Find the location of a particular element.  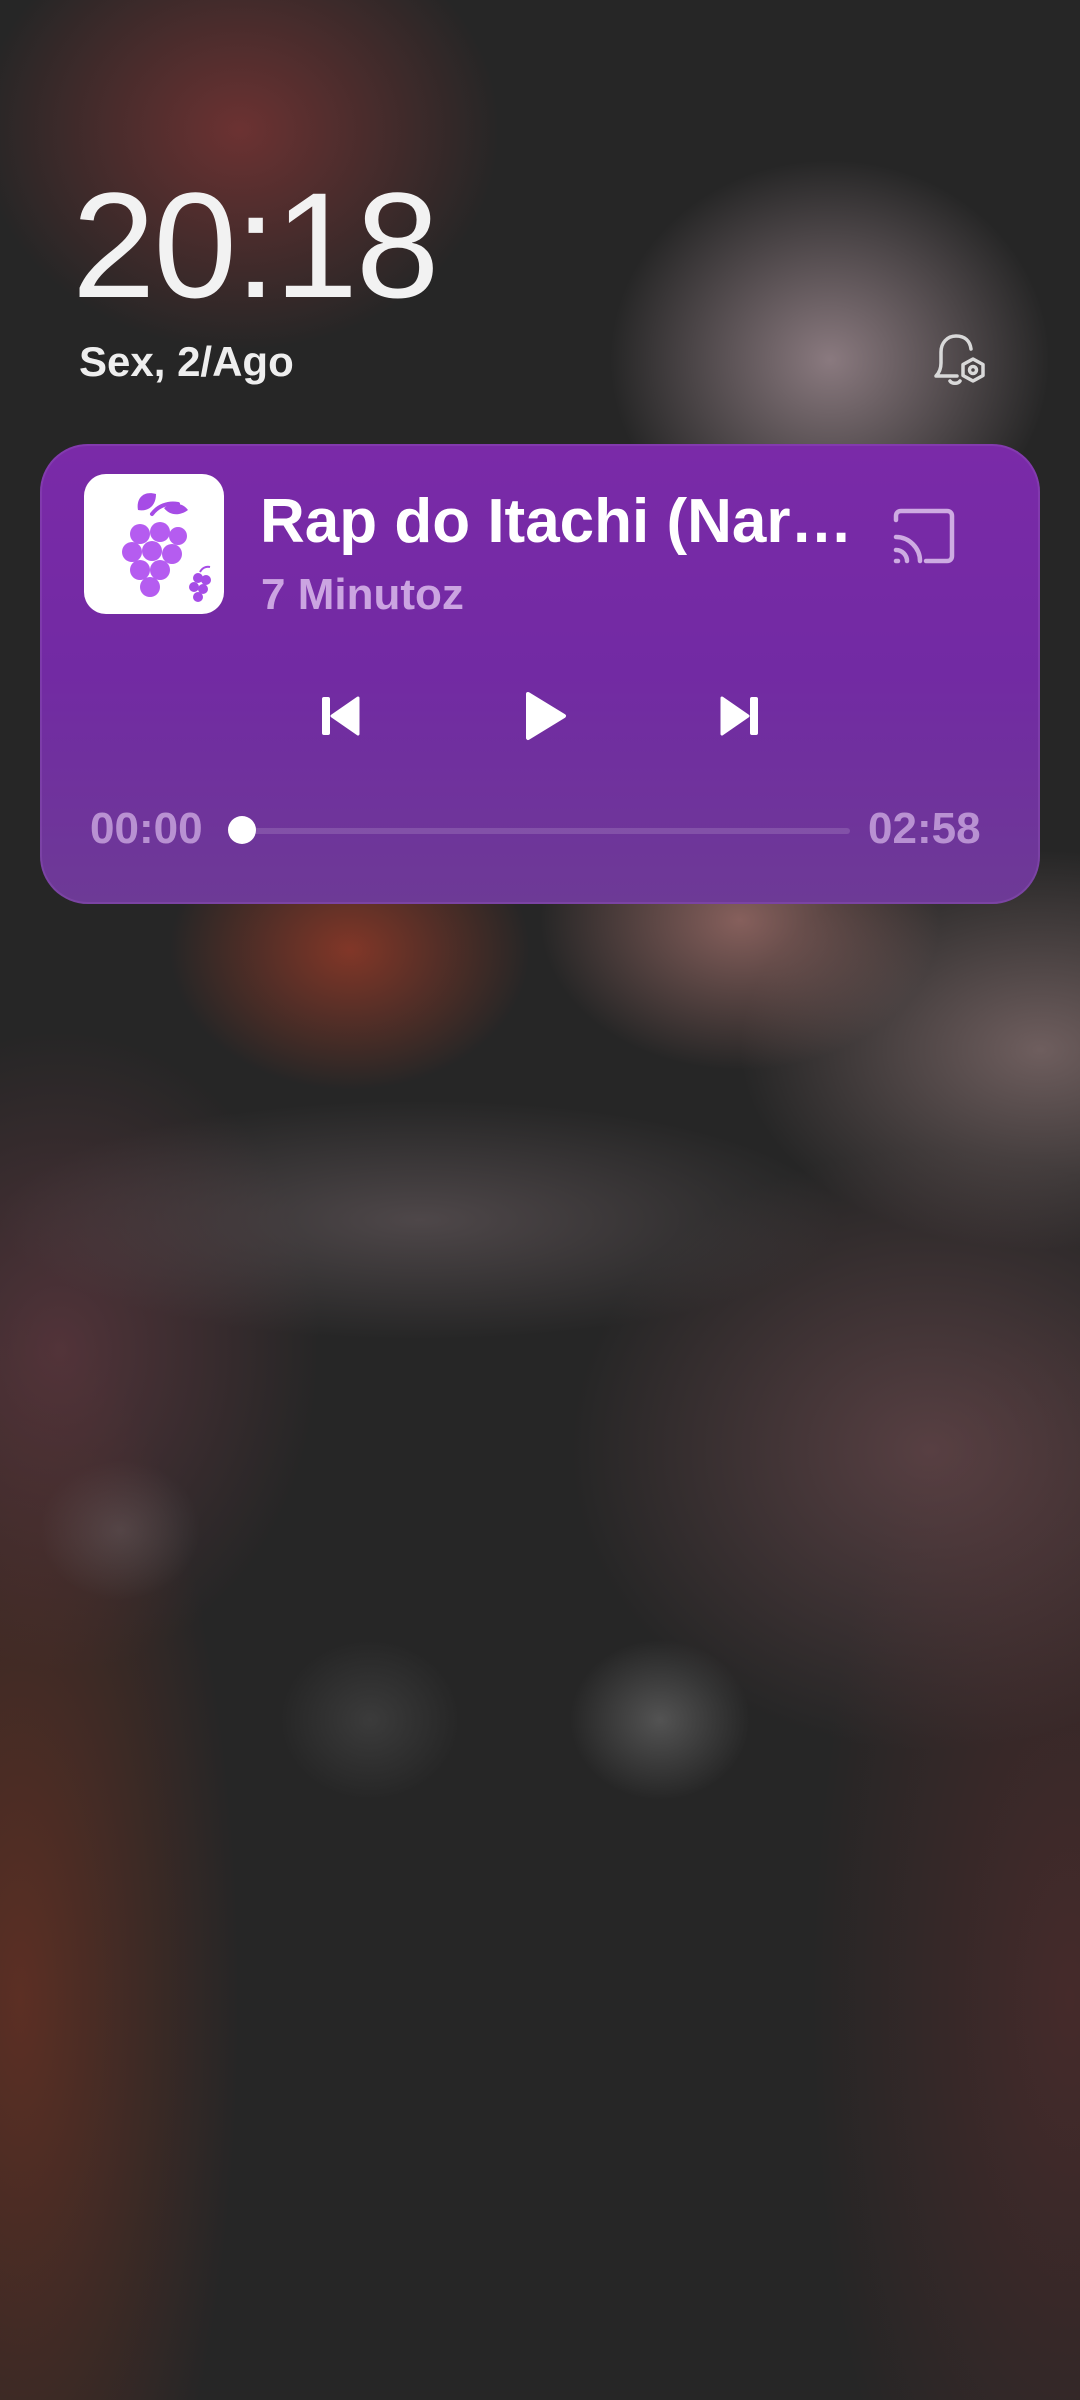

lockscreen-clock: 20:18 is located at coordinates (255, 245).